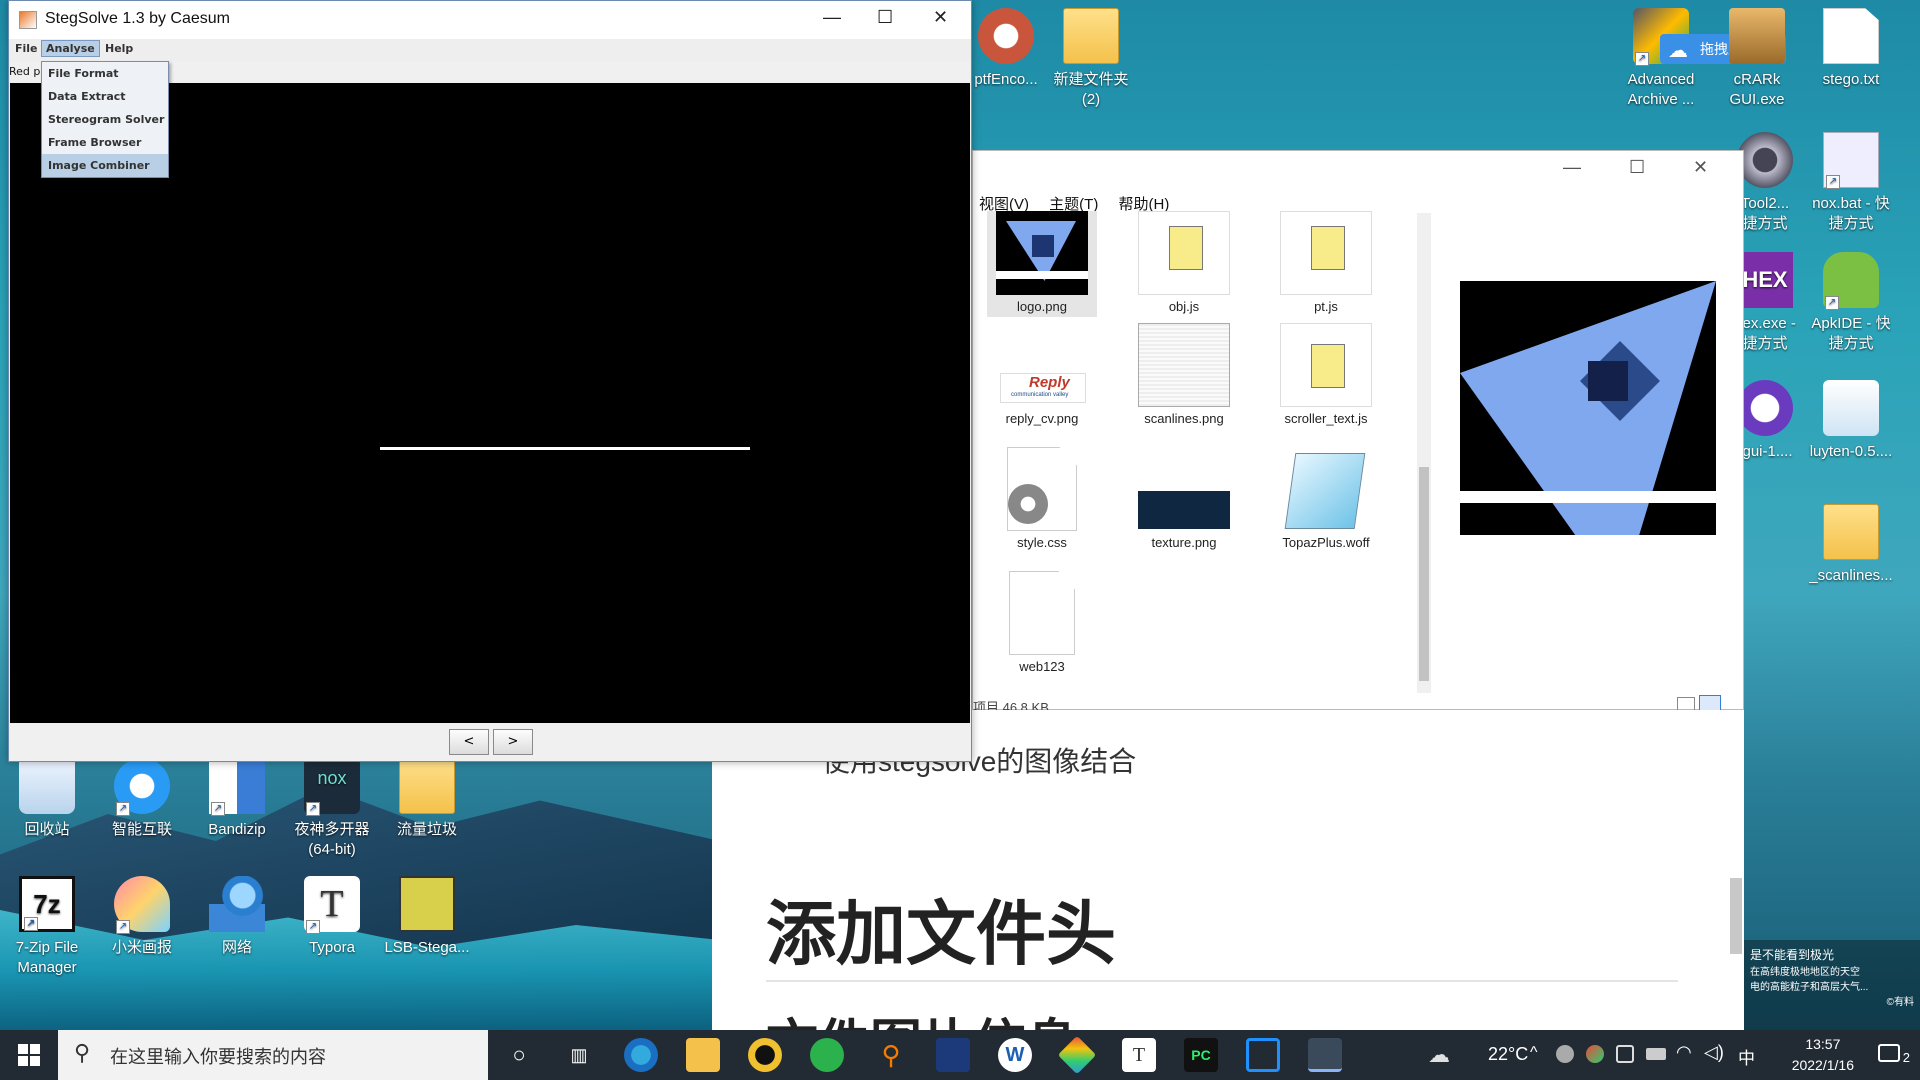  What do you see at coordinates (1263, 1055) in the screenshot?
I see `window-app-icon` at bounding box center [1263, 1055].